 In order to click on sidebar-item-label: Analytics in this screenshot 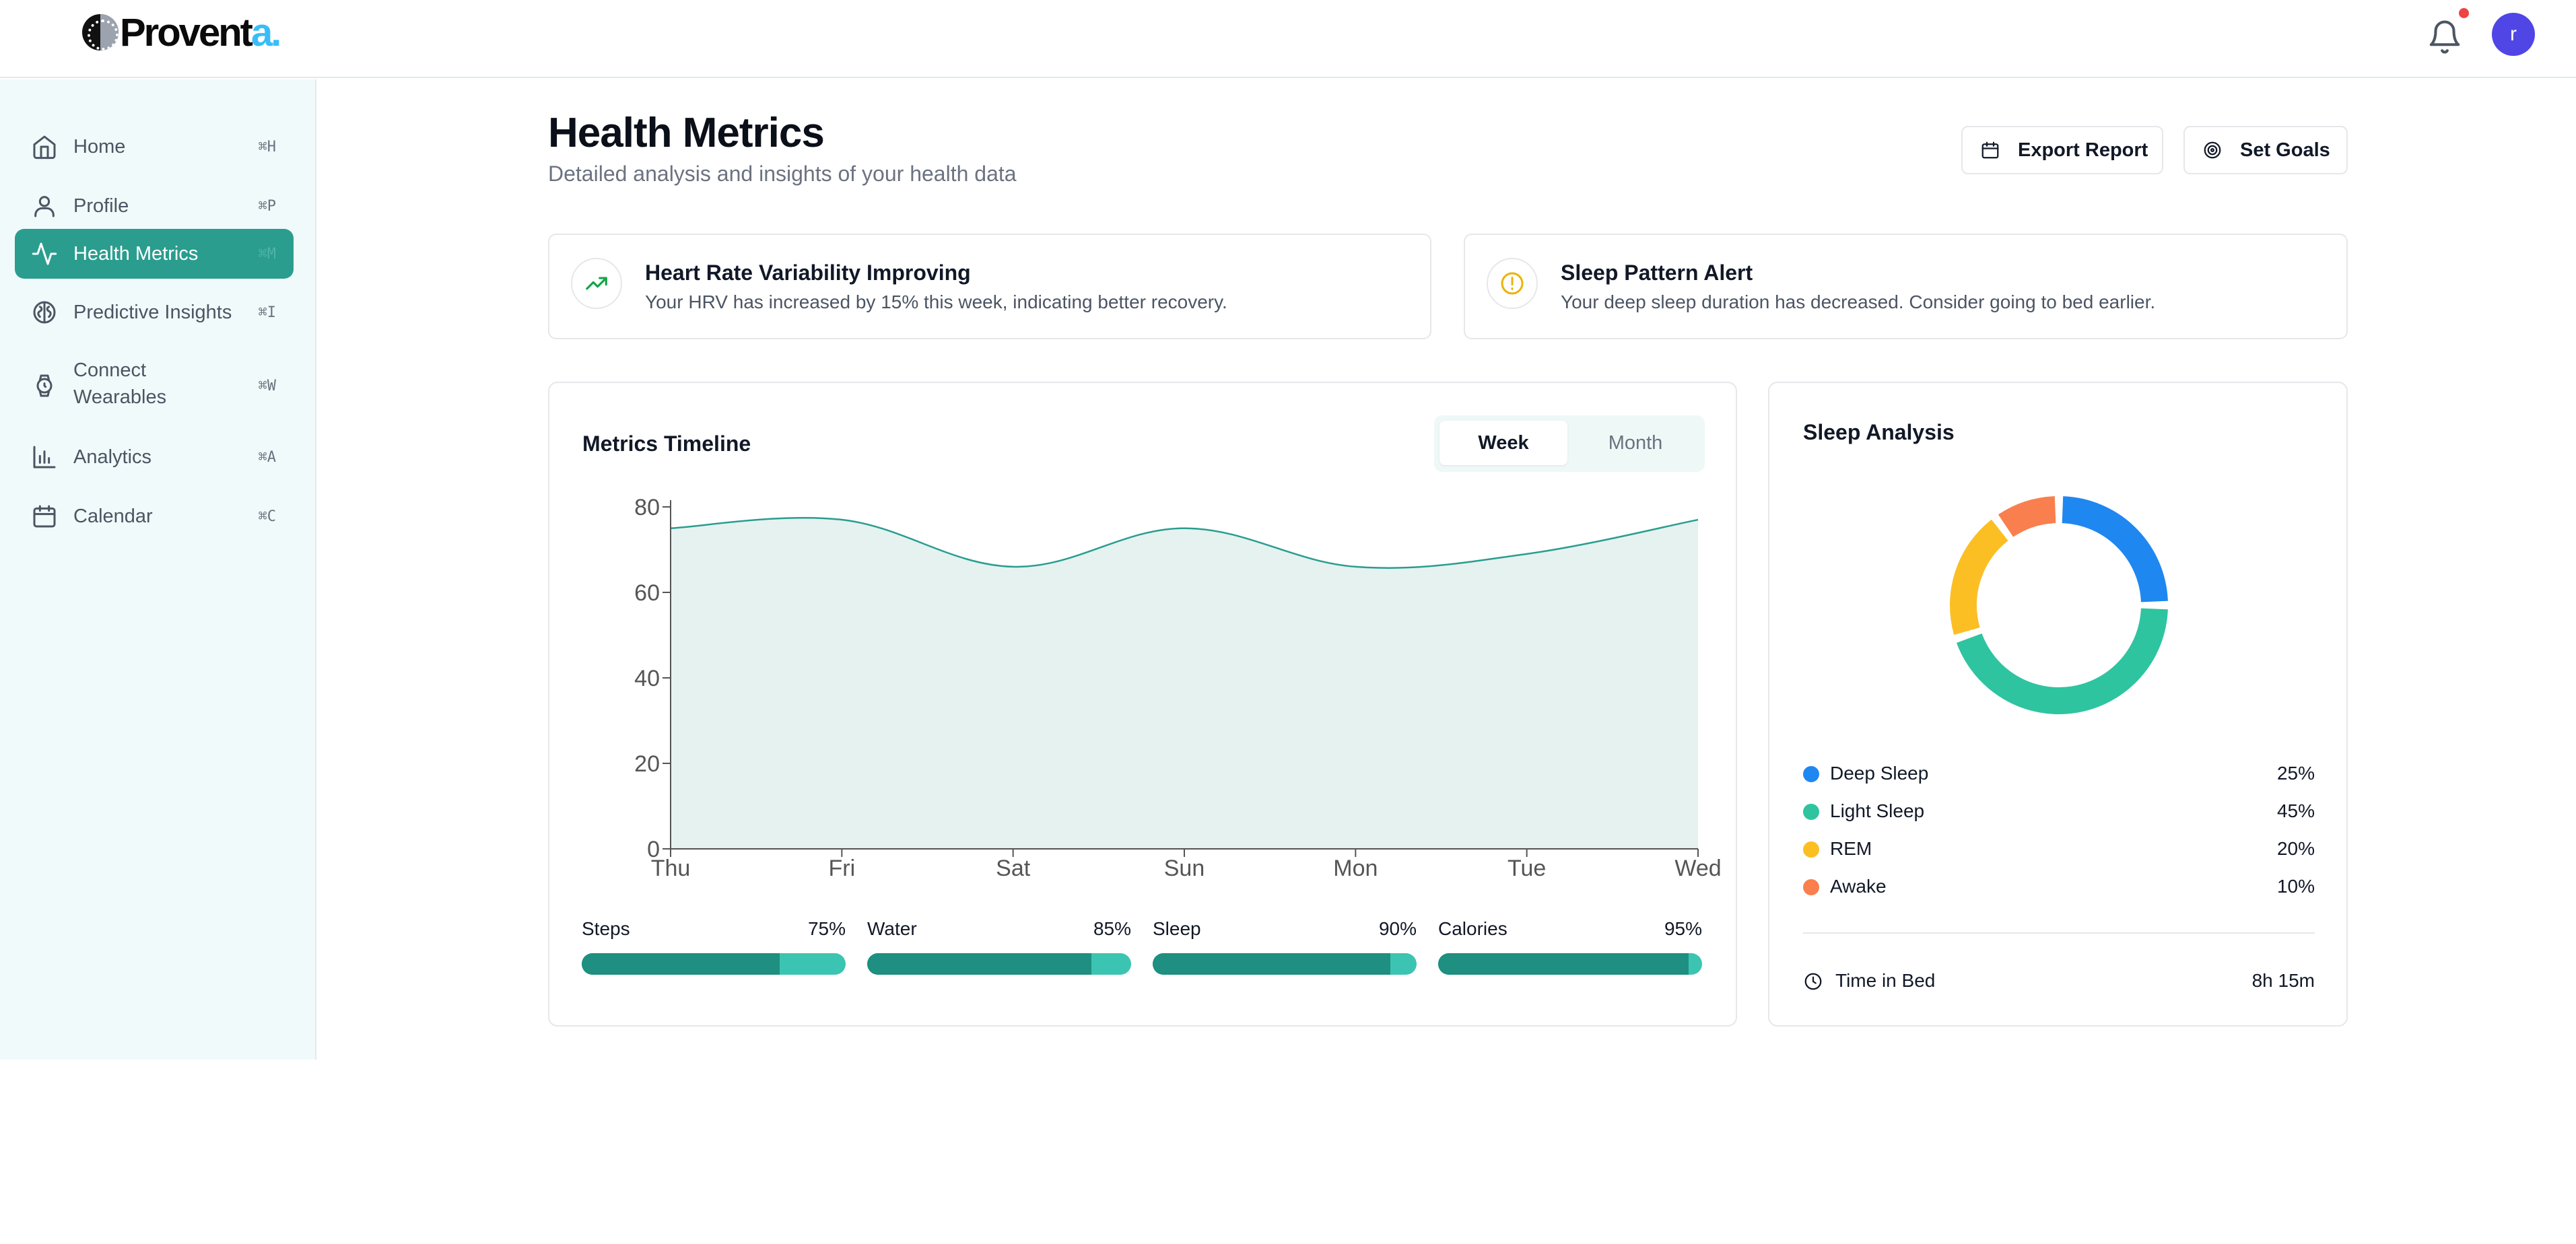, I will do `click(113, 457)`.